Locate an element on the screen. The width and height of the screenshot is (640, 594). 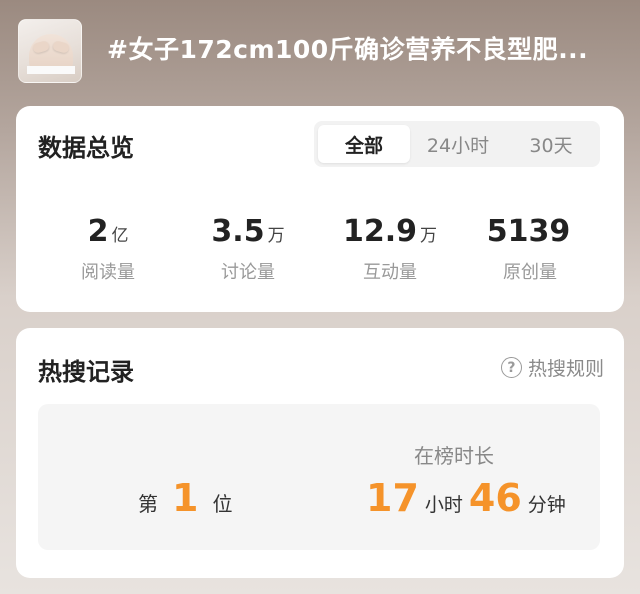
stat-value: 2 is located at coordinates (98, 231).